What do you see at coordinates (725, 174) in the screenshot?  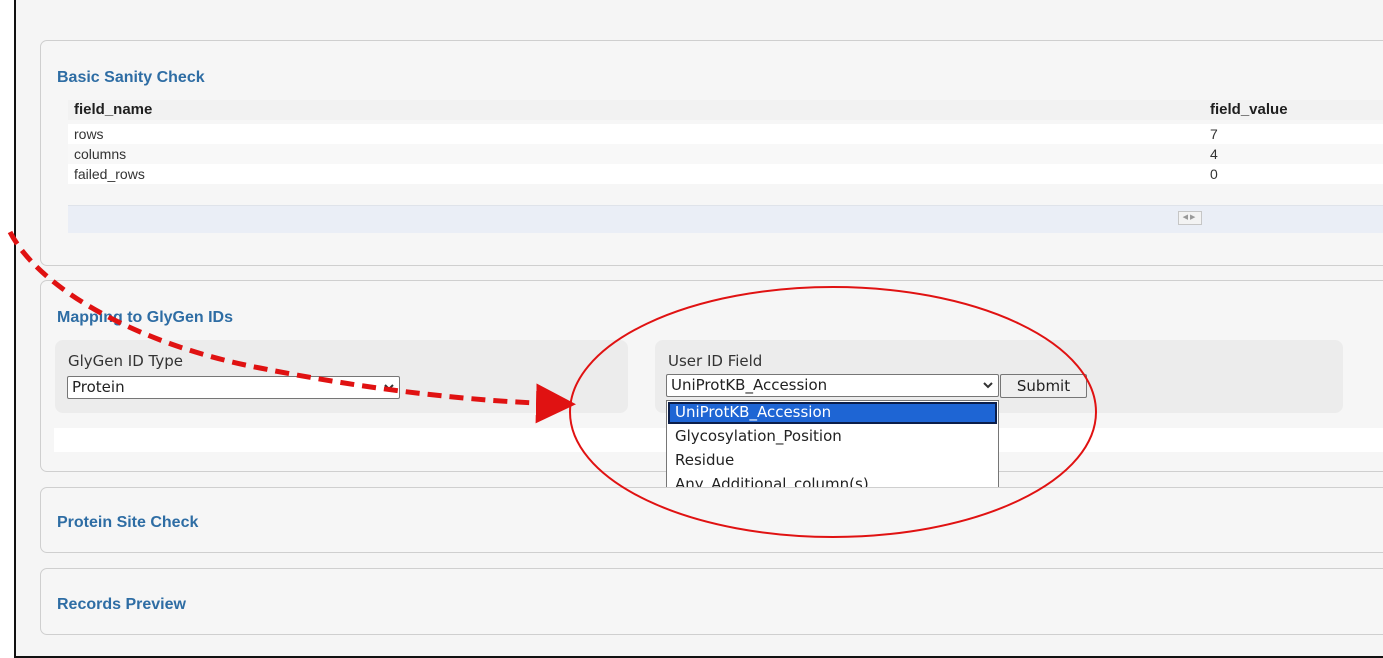 I see `table-row: failed_rows 0` at bounding box center [725, 174].